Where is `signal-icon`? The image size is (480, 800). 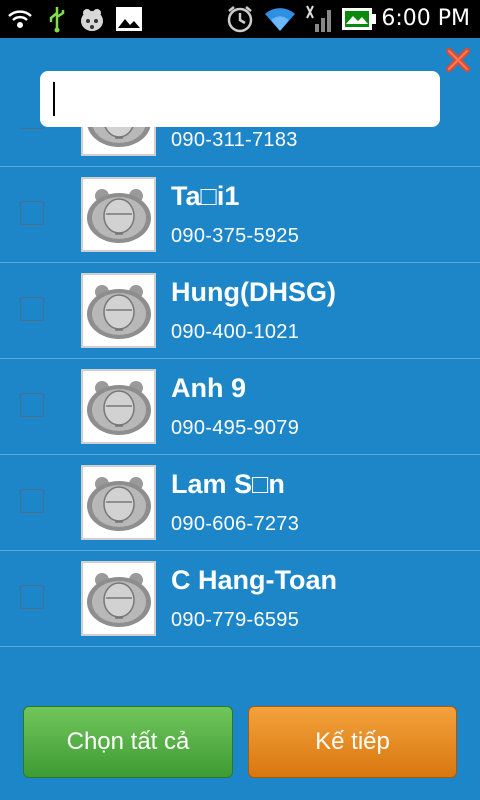
signal-icon is located at coordinates (317, 19).